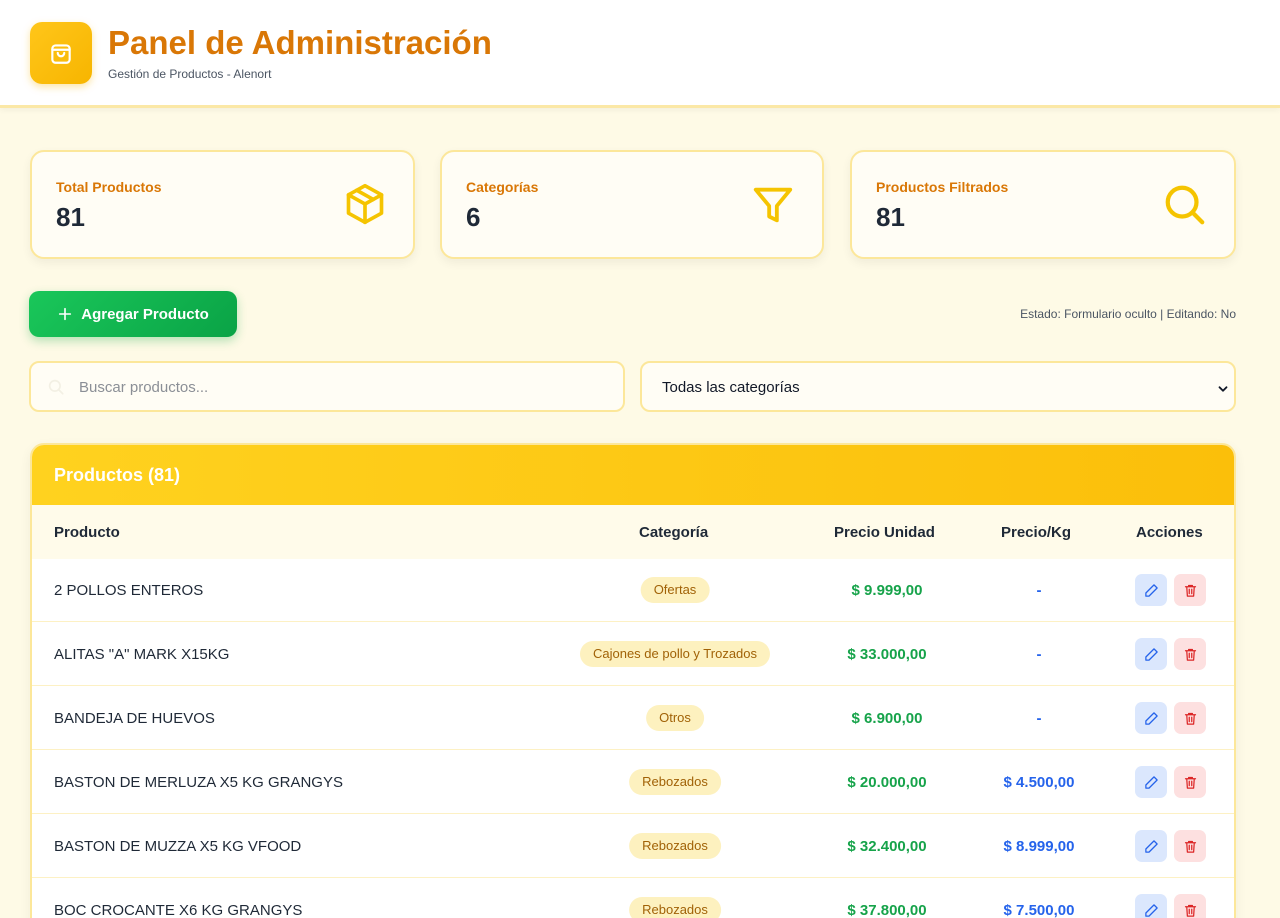 The image size is (1280, 918). Describe the element at coordinates (633, 475) in the screenshot. I see `products-panel-title: Productos (81)` at that location.